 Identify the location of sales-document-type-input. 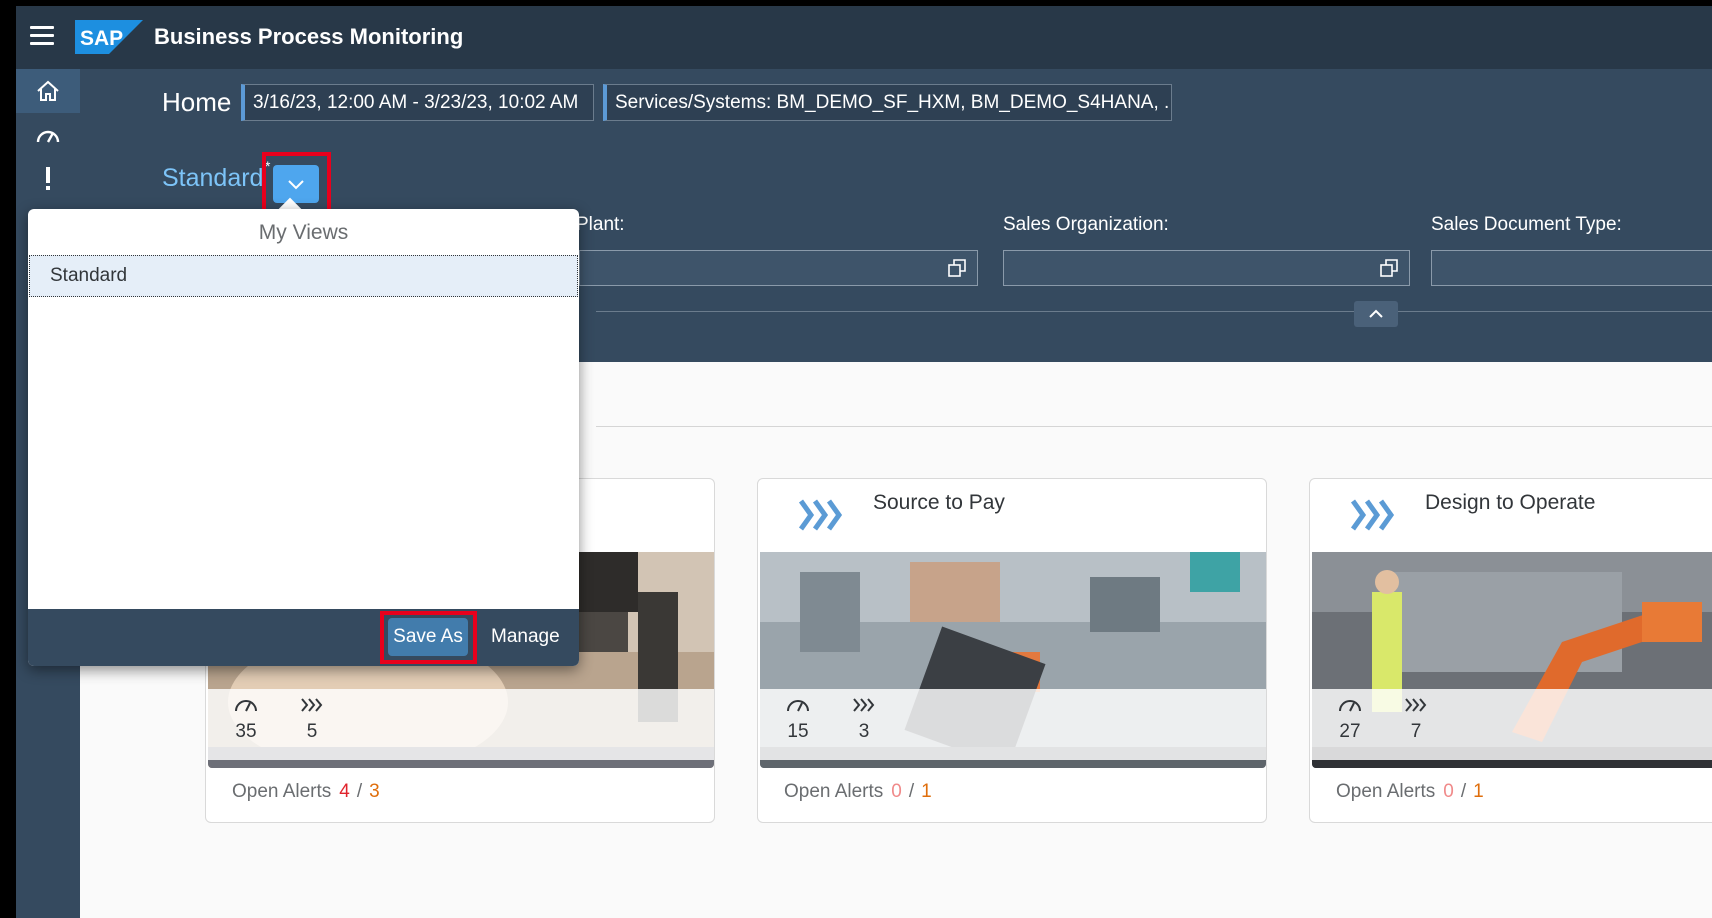
(1571, 268).